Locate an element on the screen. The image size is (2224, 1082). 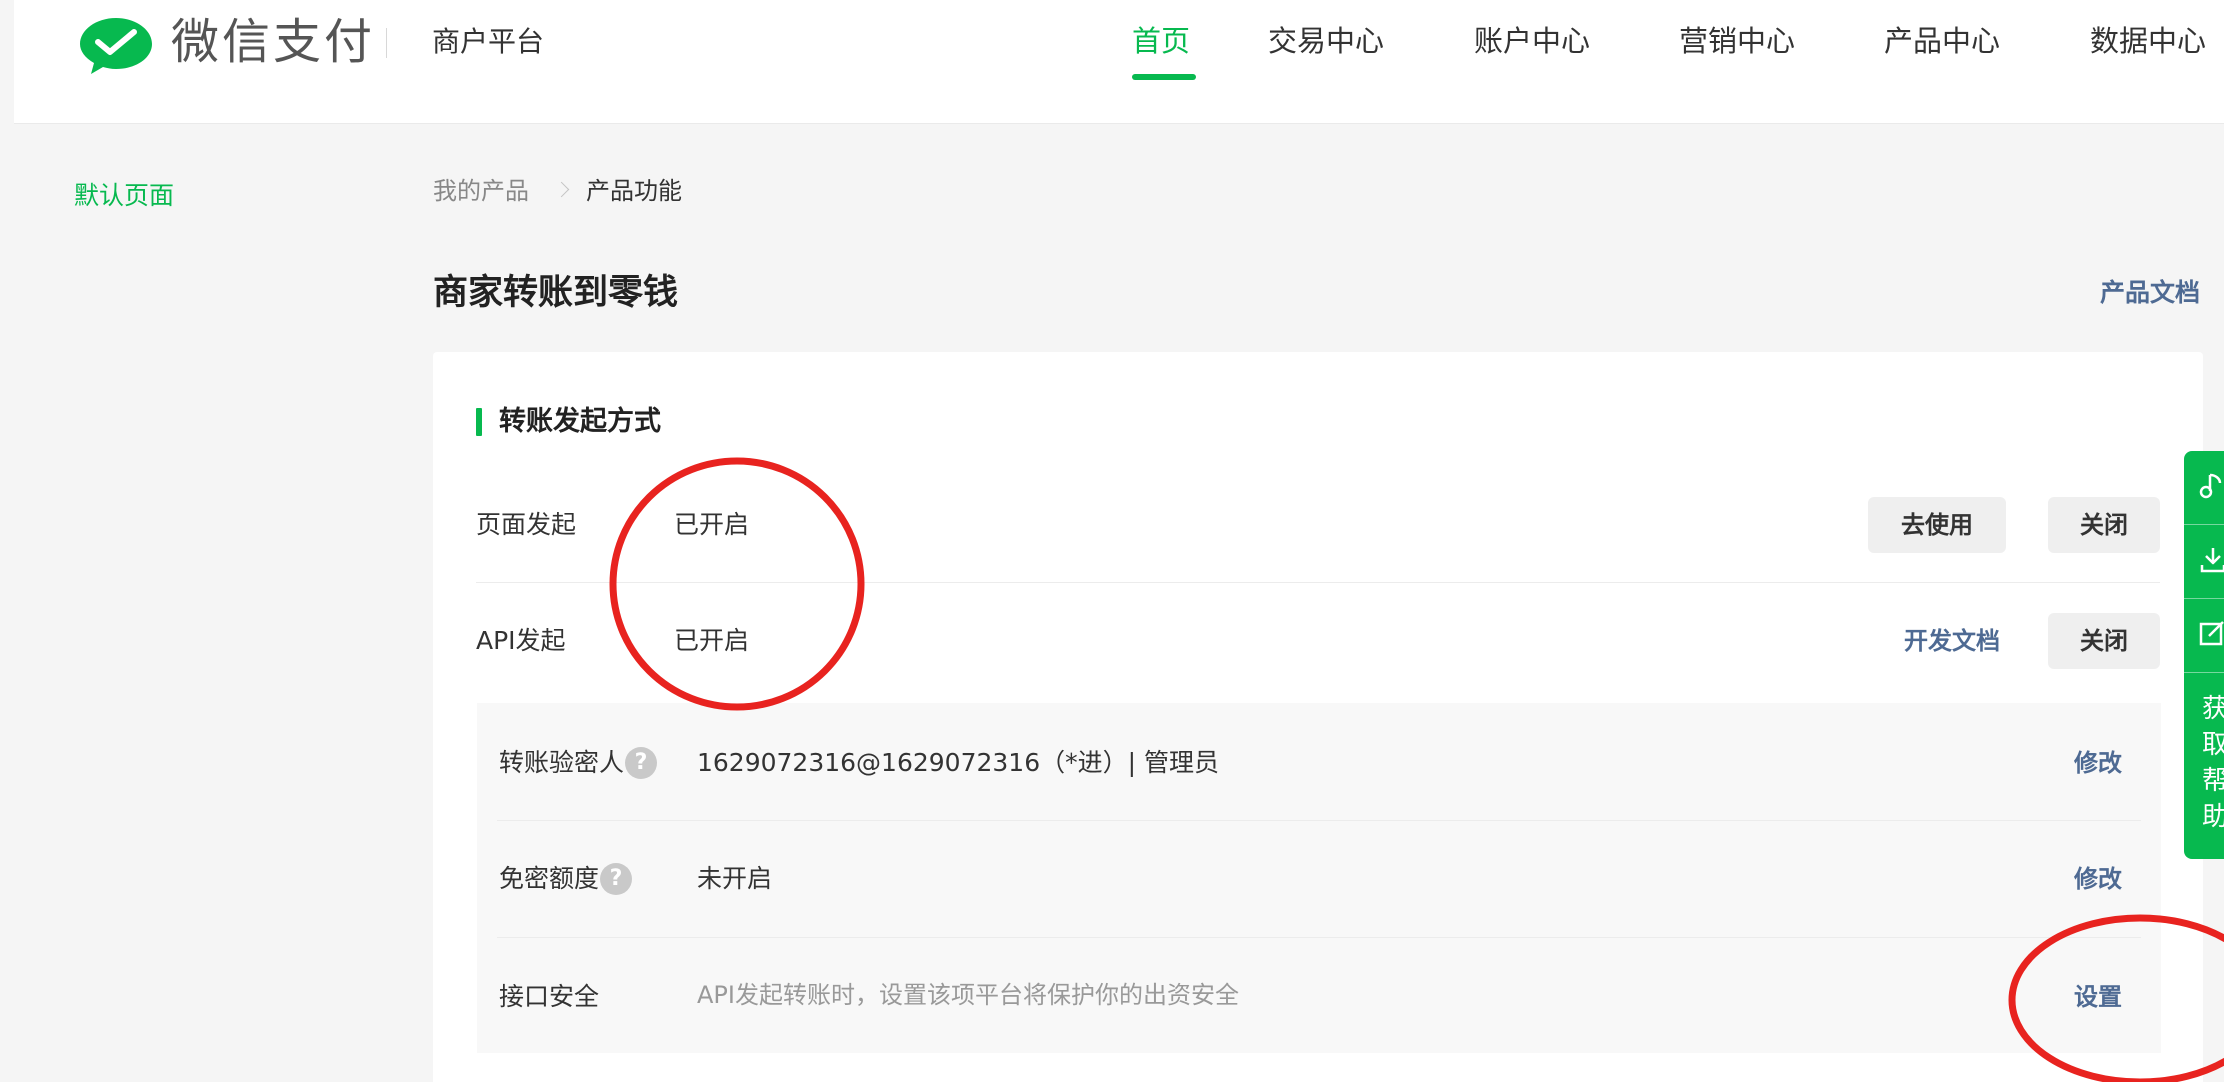
float-button-download is located at coordinates (2204, 561).